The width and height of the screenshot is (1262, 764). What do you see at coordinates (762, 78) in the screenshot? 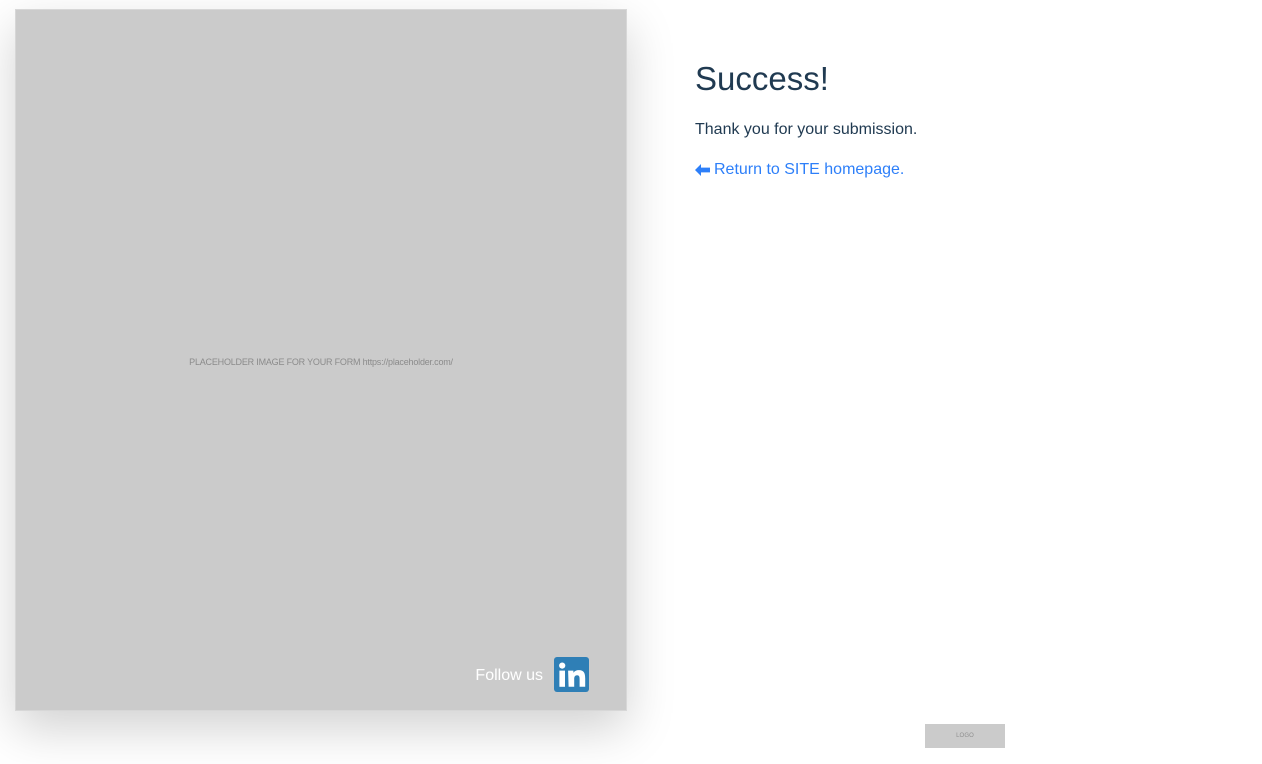
I see `page-title: Success!` at bounding box center [762, 78].